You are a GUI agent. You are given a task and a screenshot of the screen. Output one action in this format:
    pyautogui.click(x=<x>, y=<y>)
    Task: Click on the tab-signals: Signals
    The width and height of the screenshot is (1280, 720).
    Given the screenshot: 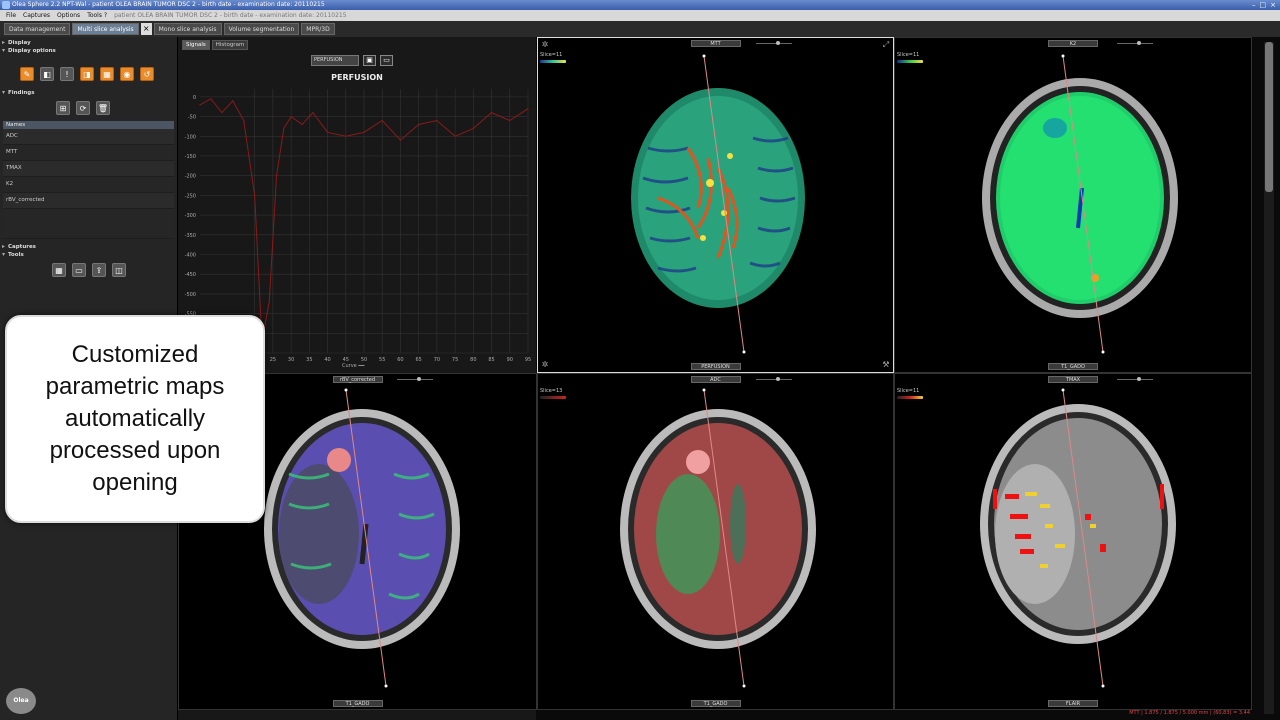 What is the action you would take?
    pyautogui.click(x=196, y=45)
    